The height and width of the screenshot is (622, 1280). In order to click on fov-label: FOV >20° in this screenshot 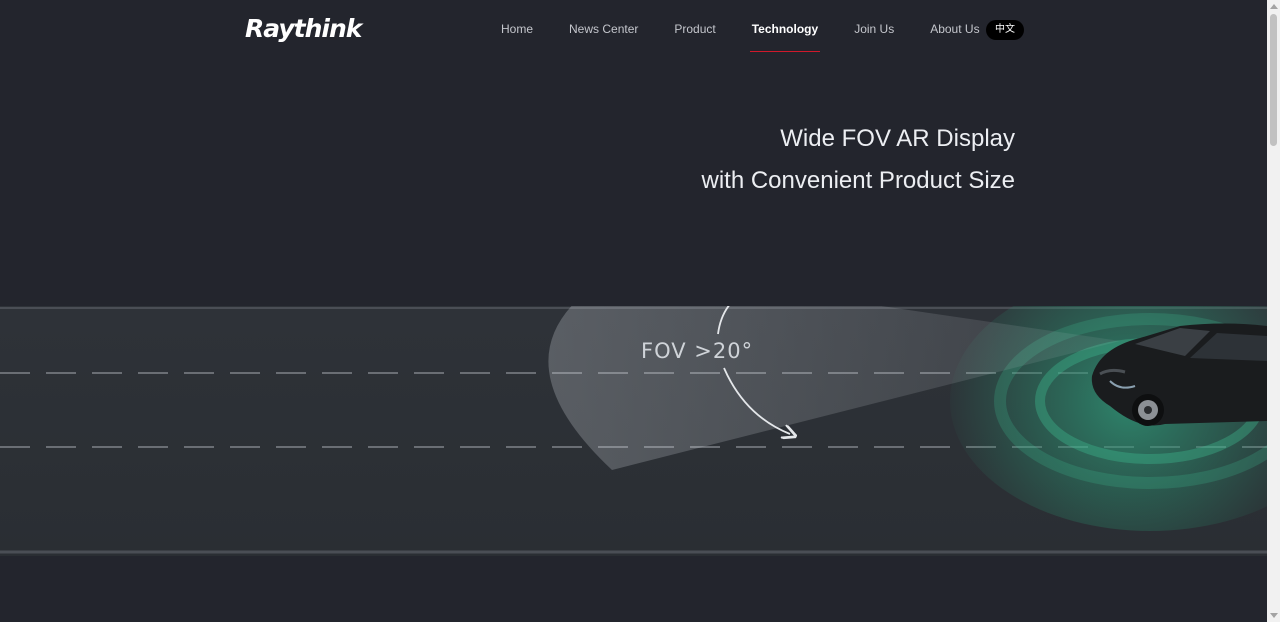, I will do `click(697, 351)`.